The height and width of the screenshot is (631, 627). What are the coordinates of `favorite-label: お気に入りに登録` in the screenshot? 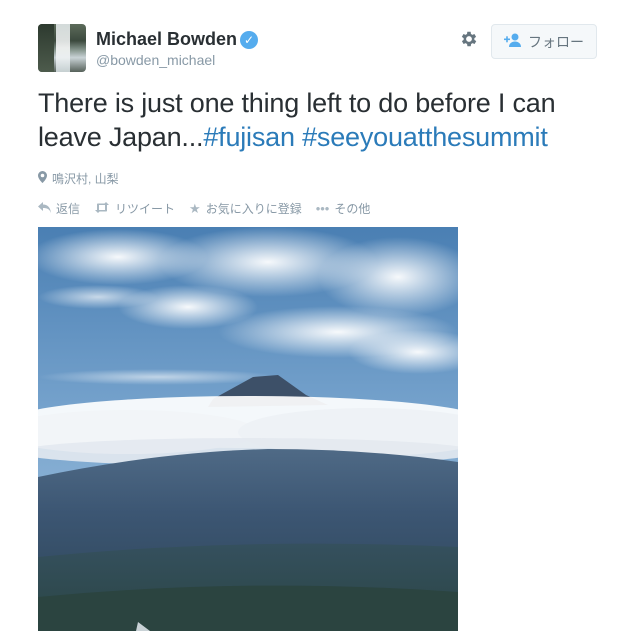 It's located at (253, 209).